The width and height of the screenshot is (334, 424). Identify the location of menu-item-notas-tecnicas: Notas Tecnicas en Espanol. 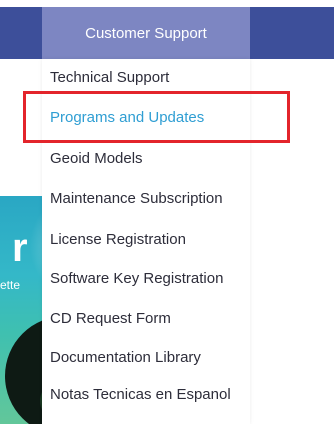
(145, 394).